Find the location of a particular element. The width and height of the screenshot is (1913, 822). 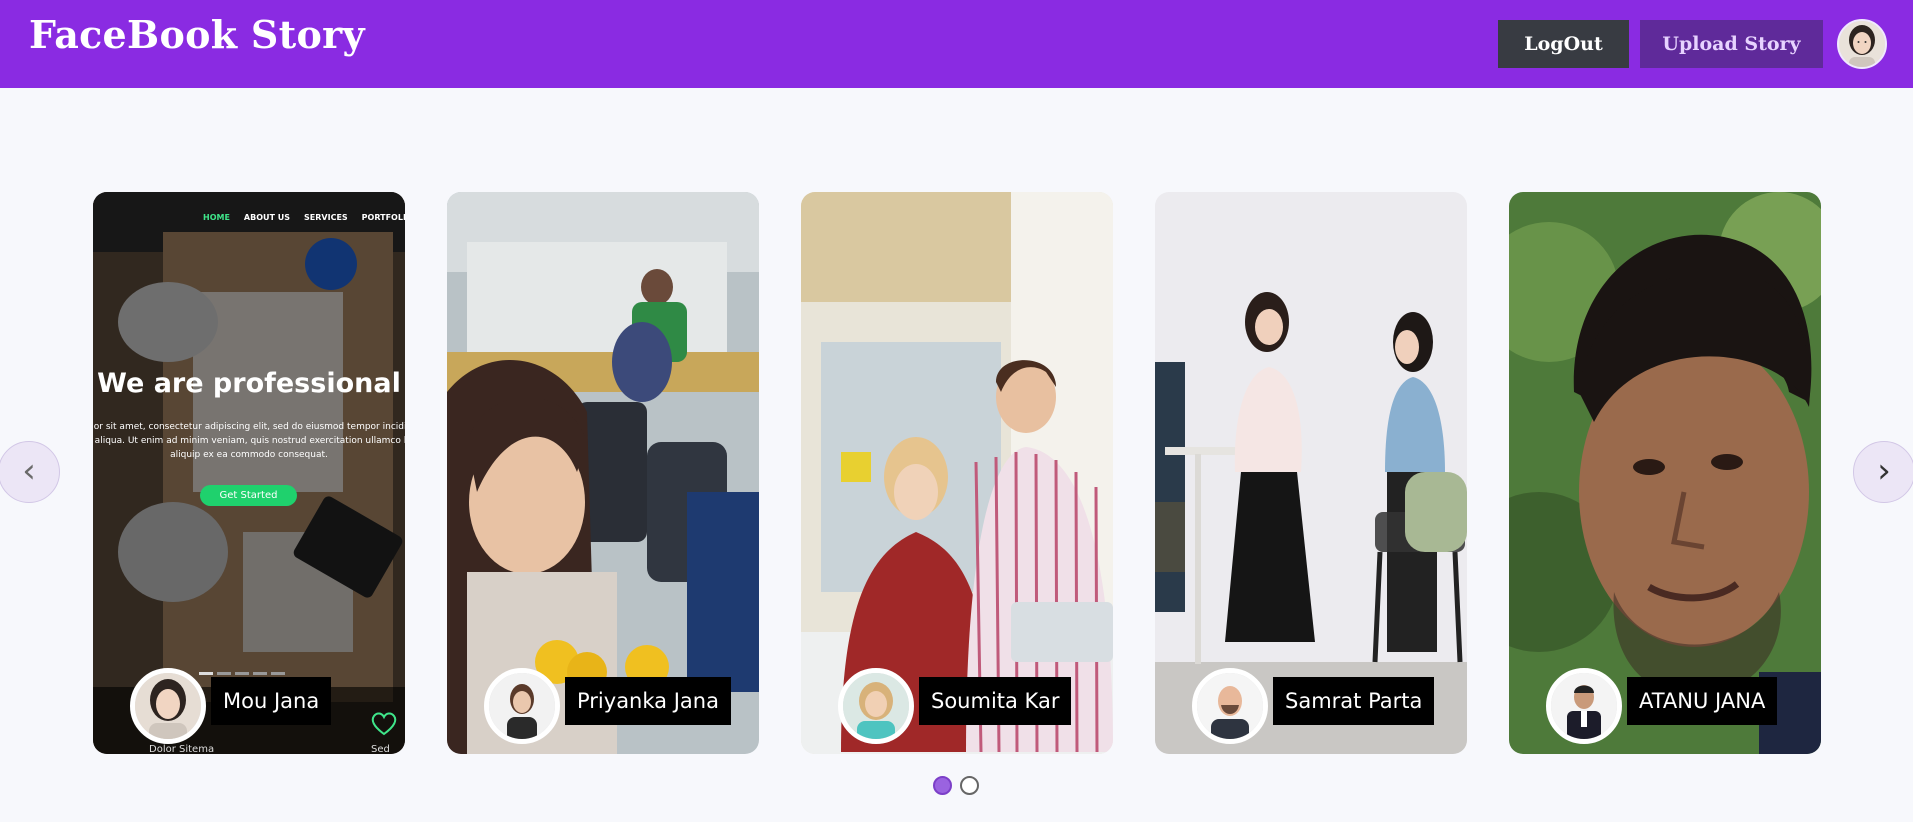

story-card-2: Priyanka Jana is located at coordinates (603, 473).